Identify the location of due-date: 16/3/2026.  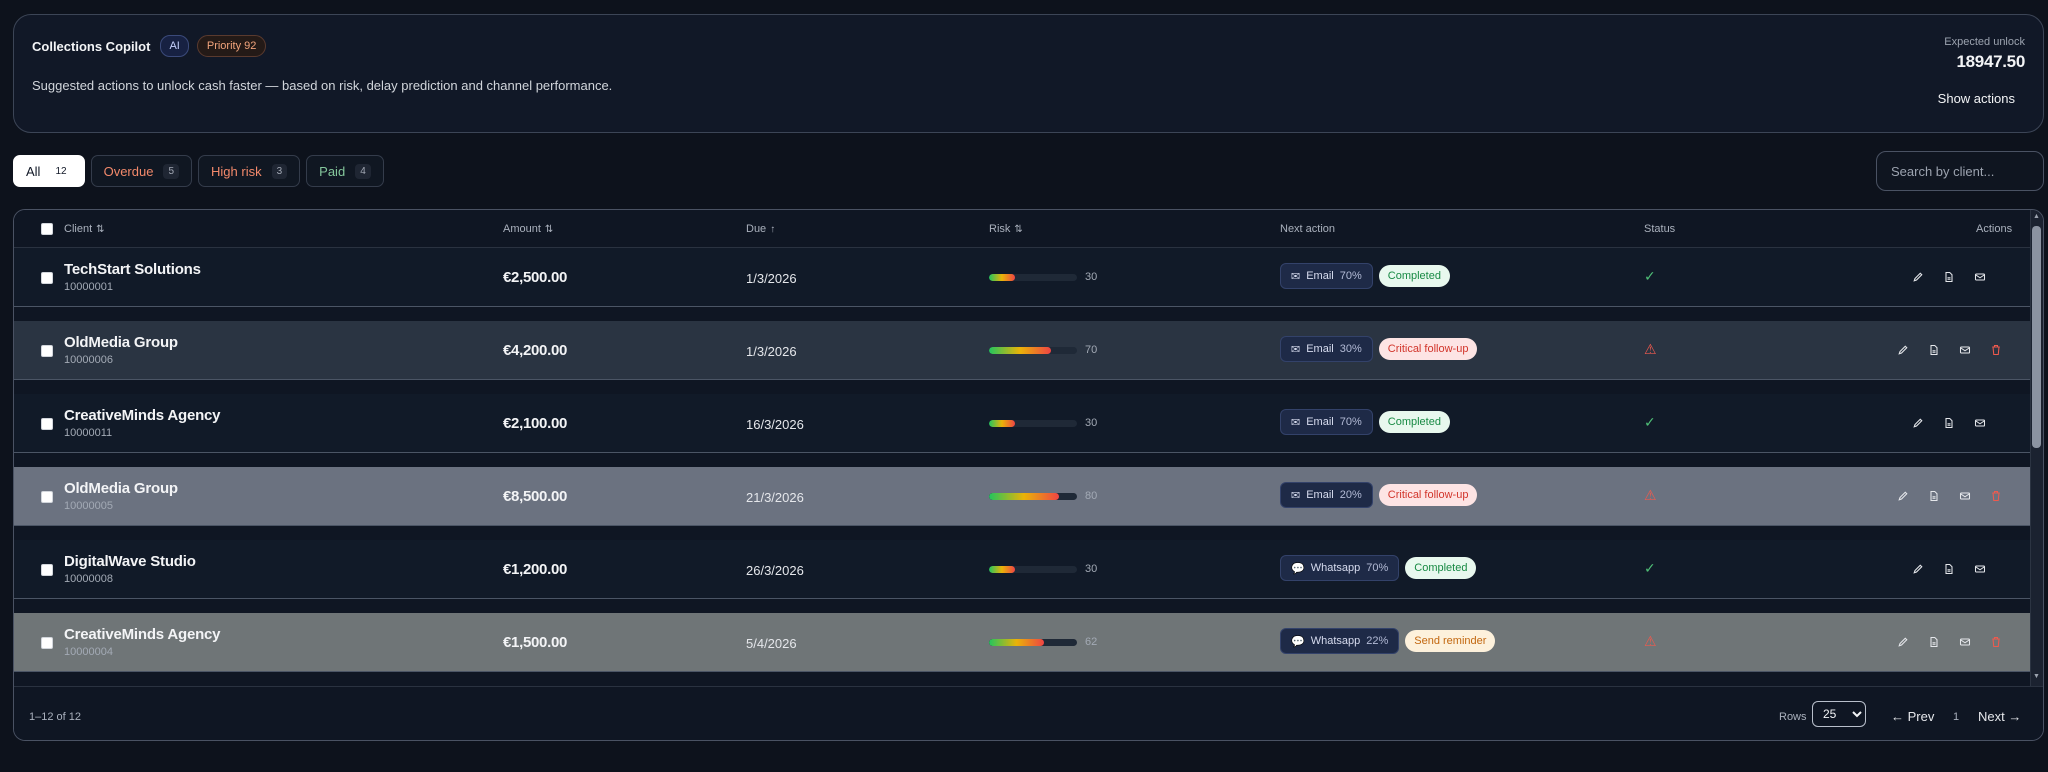
(775, 424).